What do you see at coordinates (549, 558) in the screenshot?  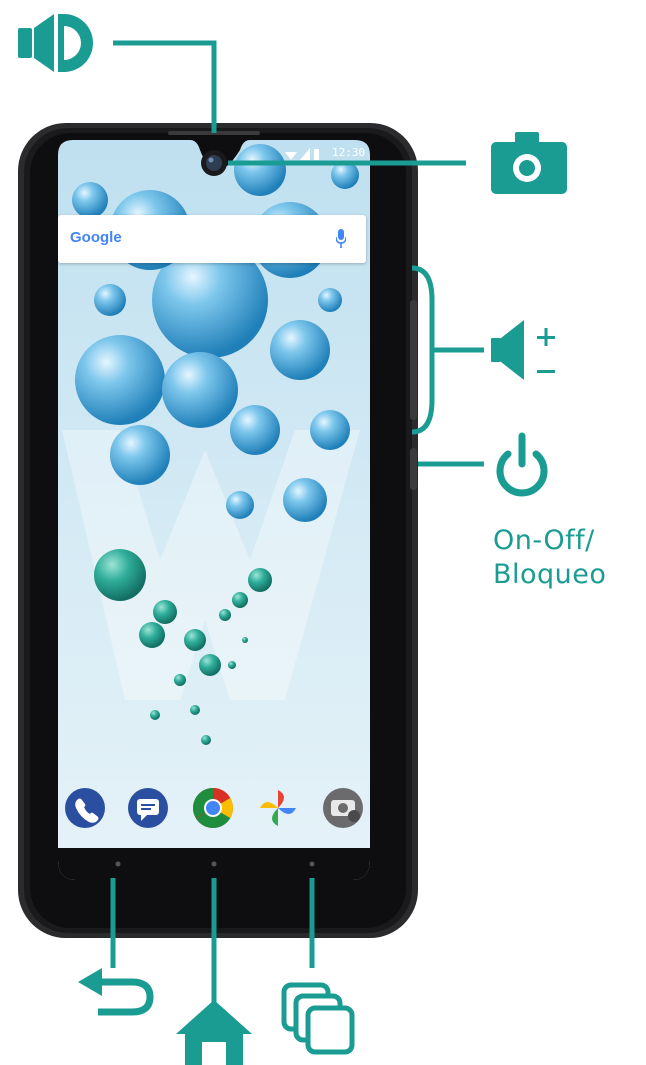 I see `power-label: On-Off/ Bloqueo` at bounding box center [549, 558].